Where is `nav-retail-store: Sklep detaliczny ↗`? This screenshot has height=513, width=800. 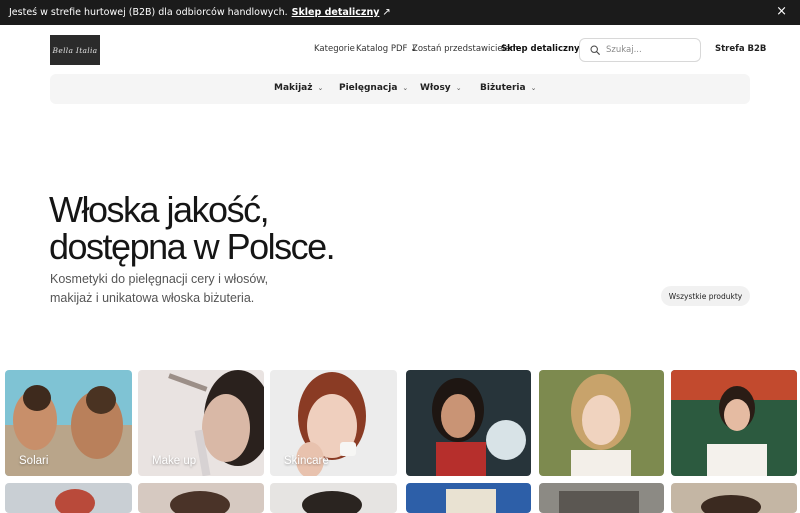
nav-retail-store: Sklep detaliczny ↗ is located at coordinates (545, 49).